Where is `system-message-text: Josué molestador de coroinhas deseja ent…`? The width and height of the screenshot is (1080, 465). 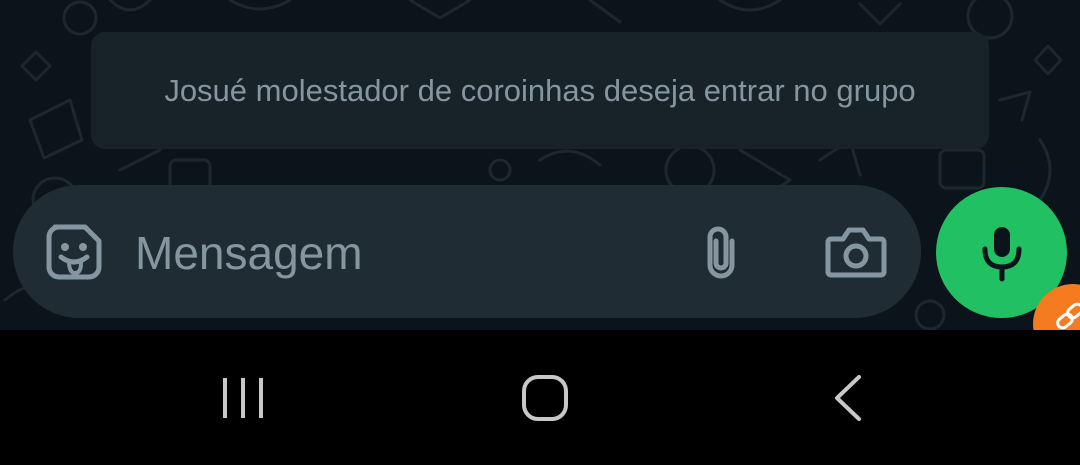
system-message-text: Josué molestador de coroinhas deseja ent… is located at coordinates (540, 90).